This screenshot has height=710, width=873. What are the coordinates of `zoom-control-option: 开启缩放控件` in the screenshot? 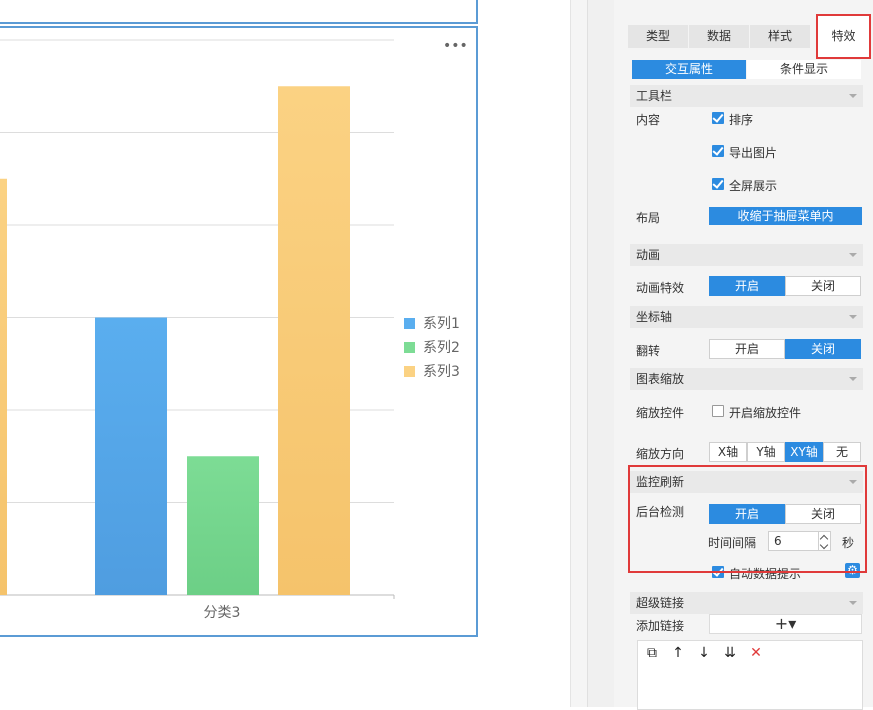 It's located at (765, 413).